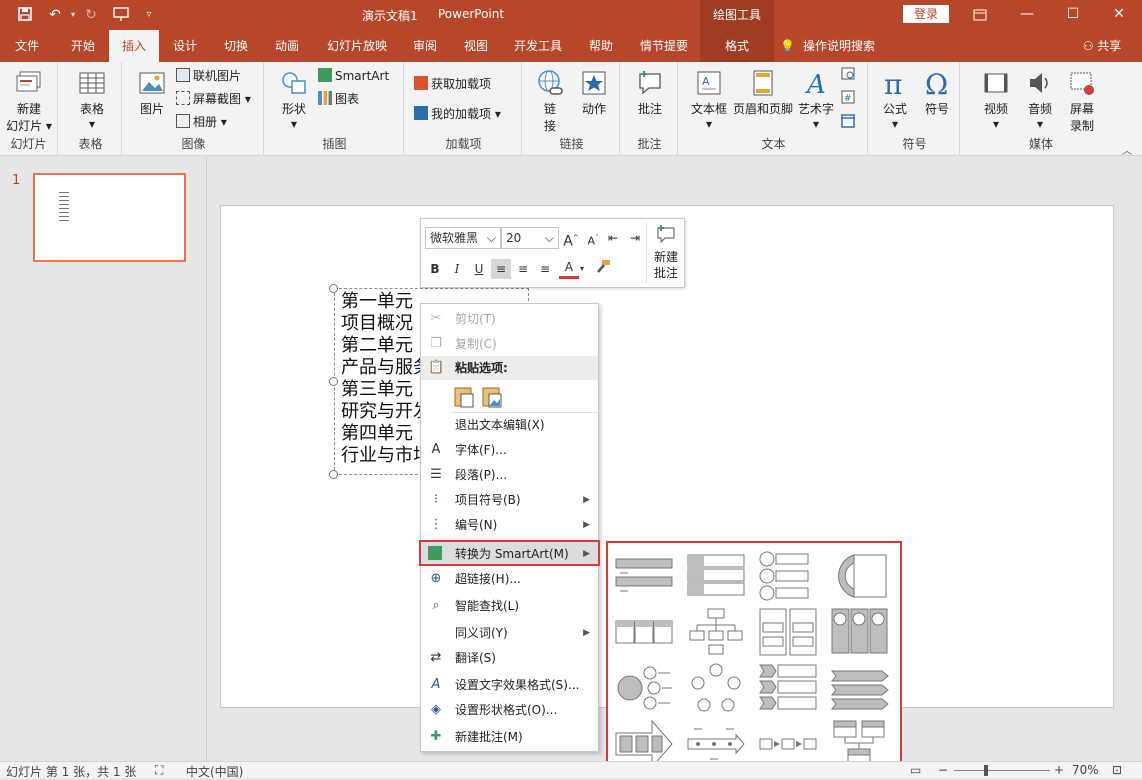 This screenshot has width=1142, height=780. What do you see at coordinates (644, 688) in the screenshot?
I see `smartart-layout-radial-list` at bounding box center [644, 688].